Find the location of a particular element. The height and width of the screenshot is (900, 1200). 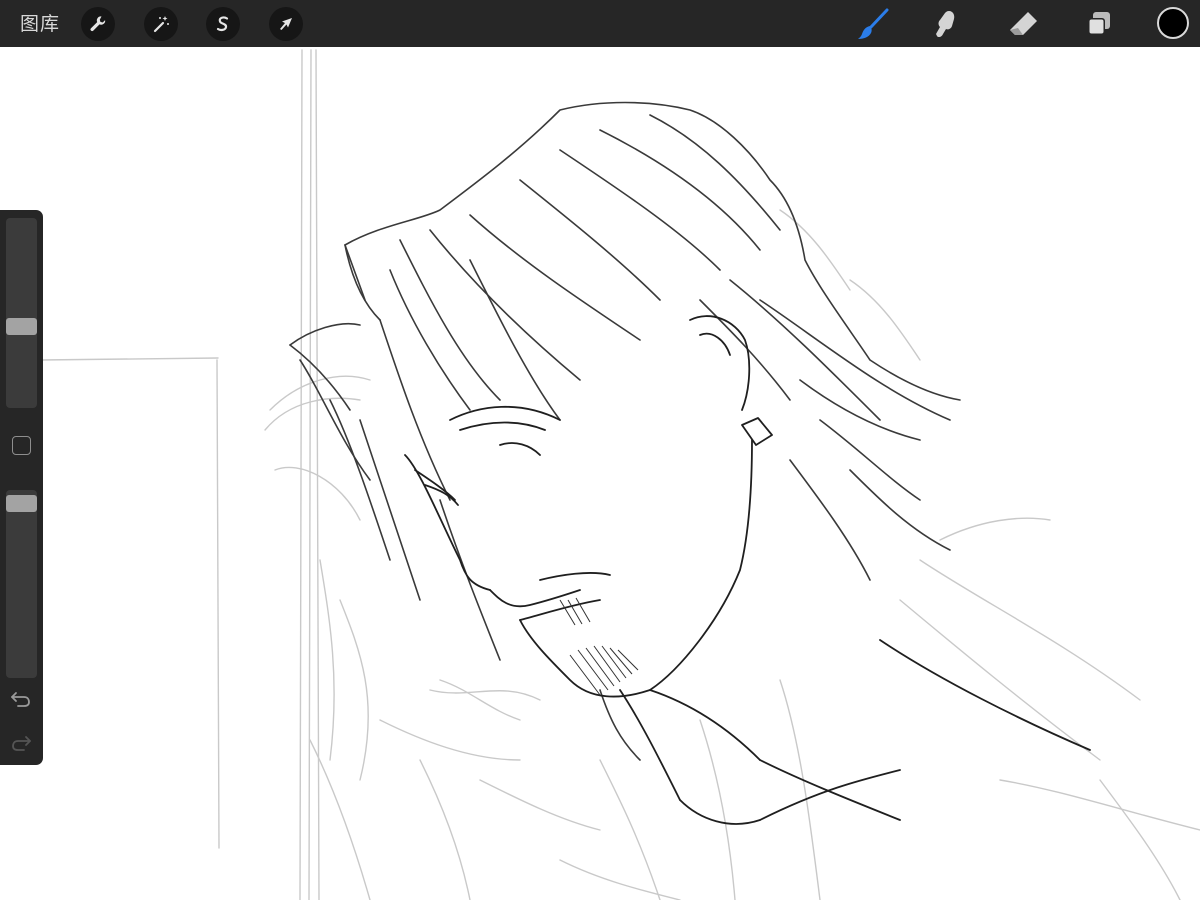

redo-button is located at coordinates (21, 743).